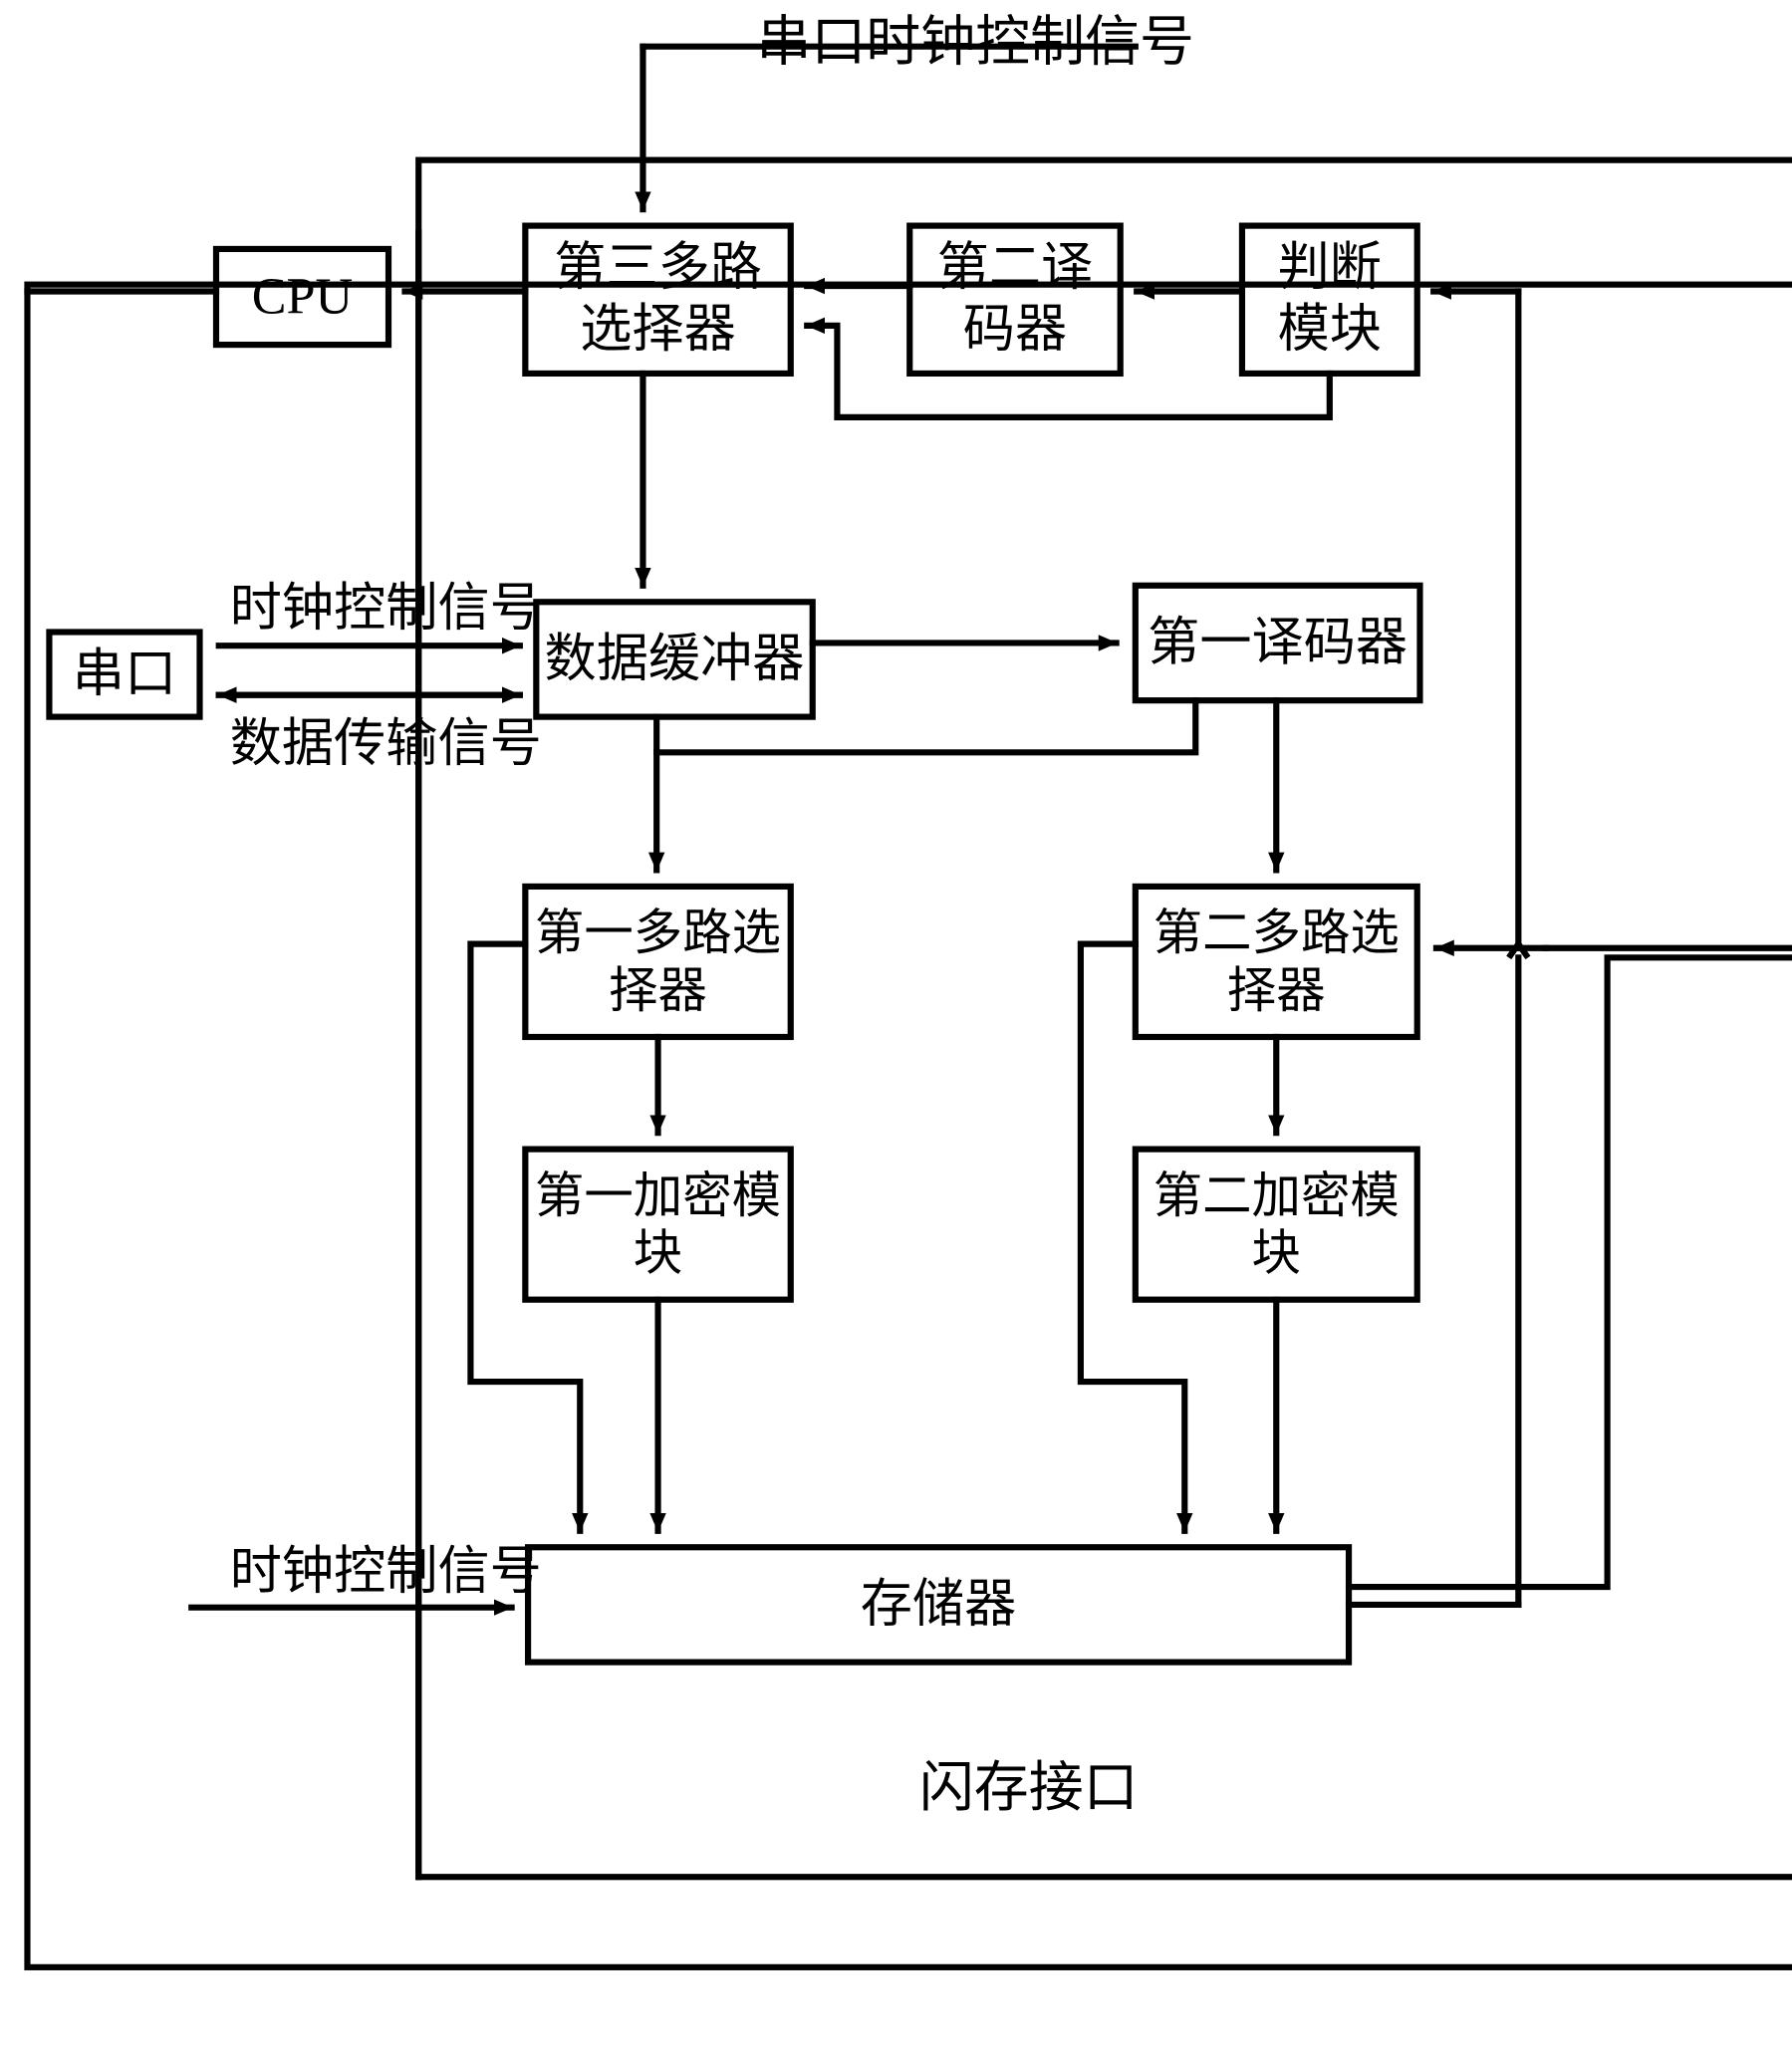  Describe the element at coordinates (658, 1224) in the screenshot. I see `box-first-encrypt` at that location.